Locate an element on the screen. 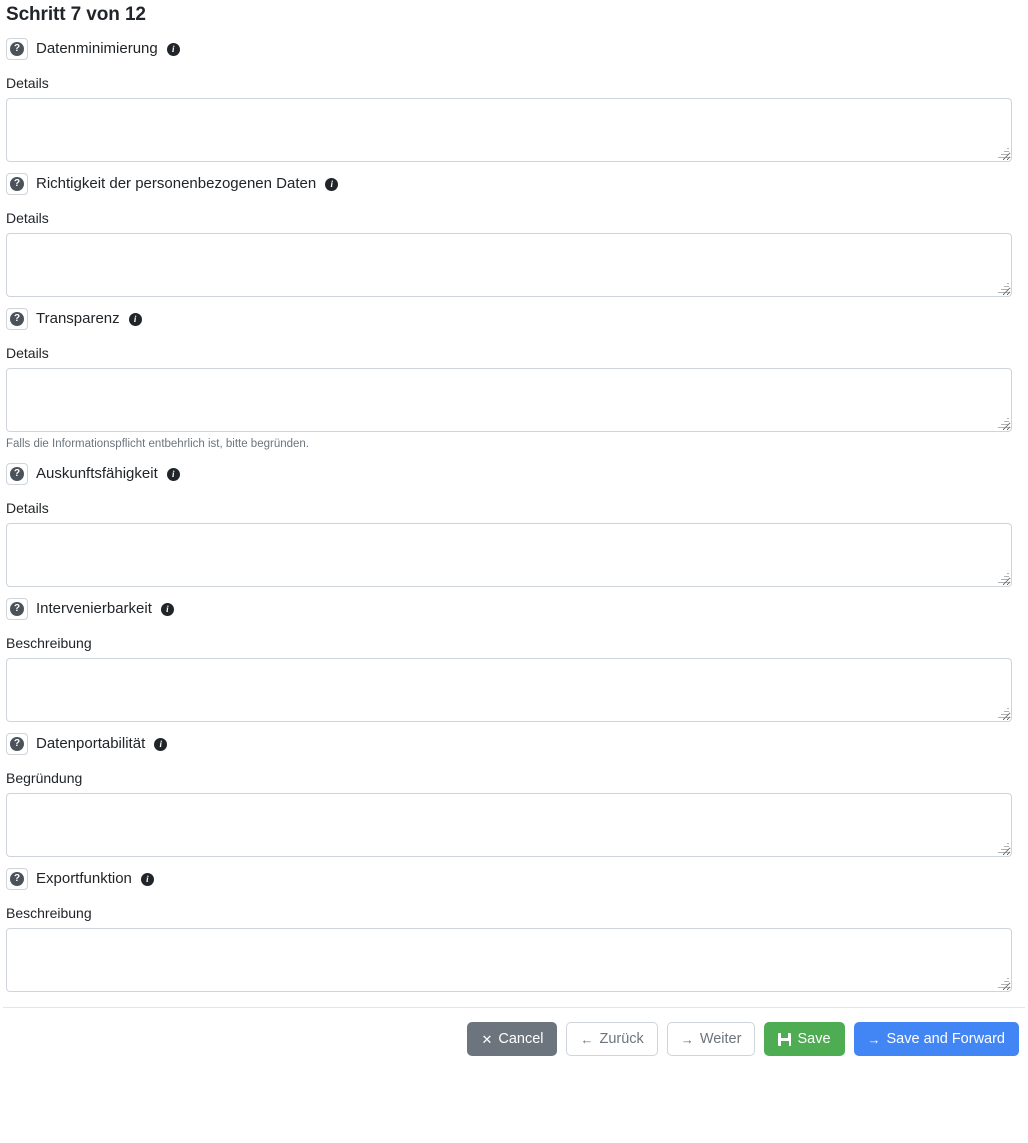 The image size is (1028, 1143). help-button-richtigkeit-der-personenbezogenen-daten: ? is located at coordinates (17, 184).